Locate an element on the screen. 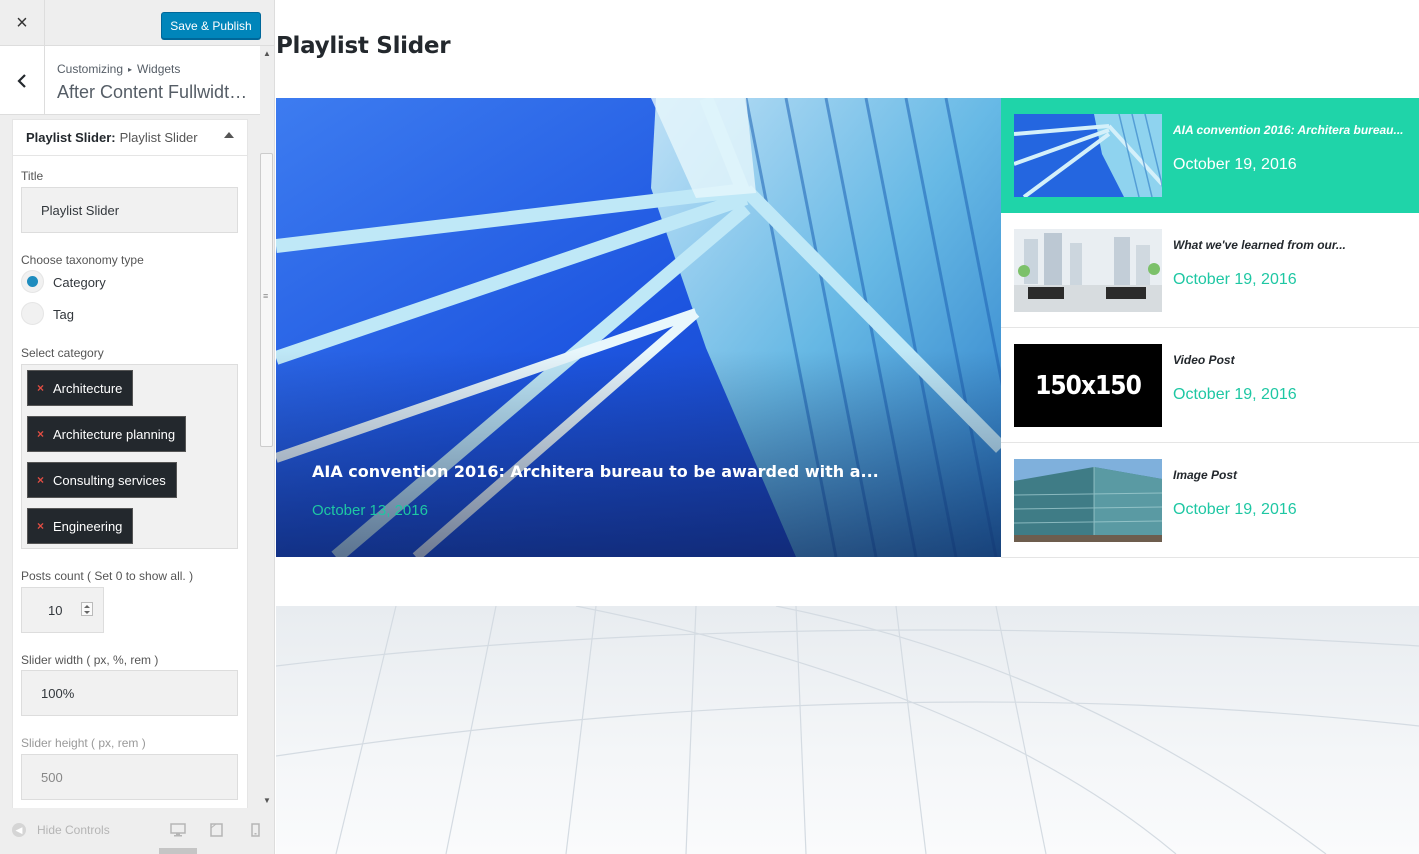 This screenshot has width=1419, height=854. radio-tag is located at coordinates (32, 313).